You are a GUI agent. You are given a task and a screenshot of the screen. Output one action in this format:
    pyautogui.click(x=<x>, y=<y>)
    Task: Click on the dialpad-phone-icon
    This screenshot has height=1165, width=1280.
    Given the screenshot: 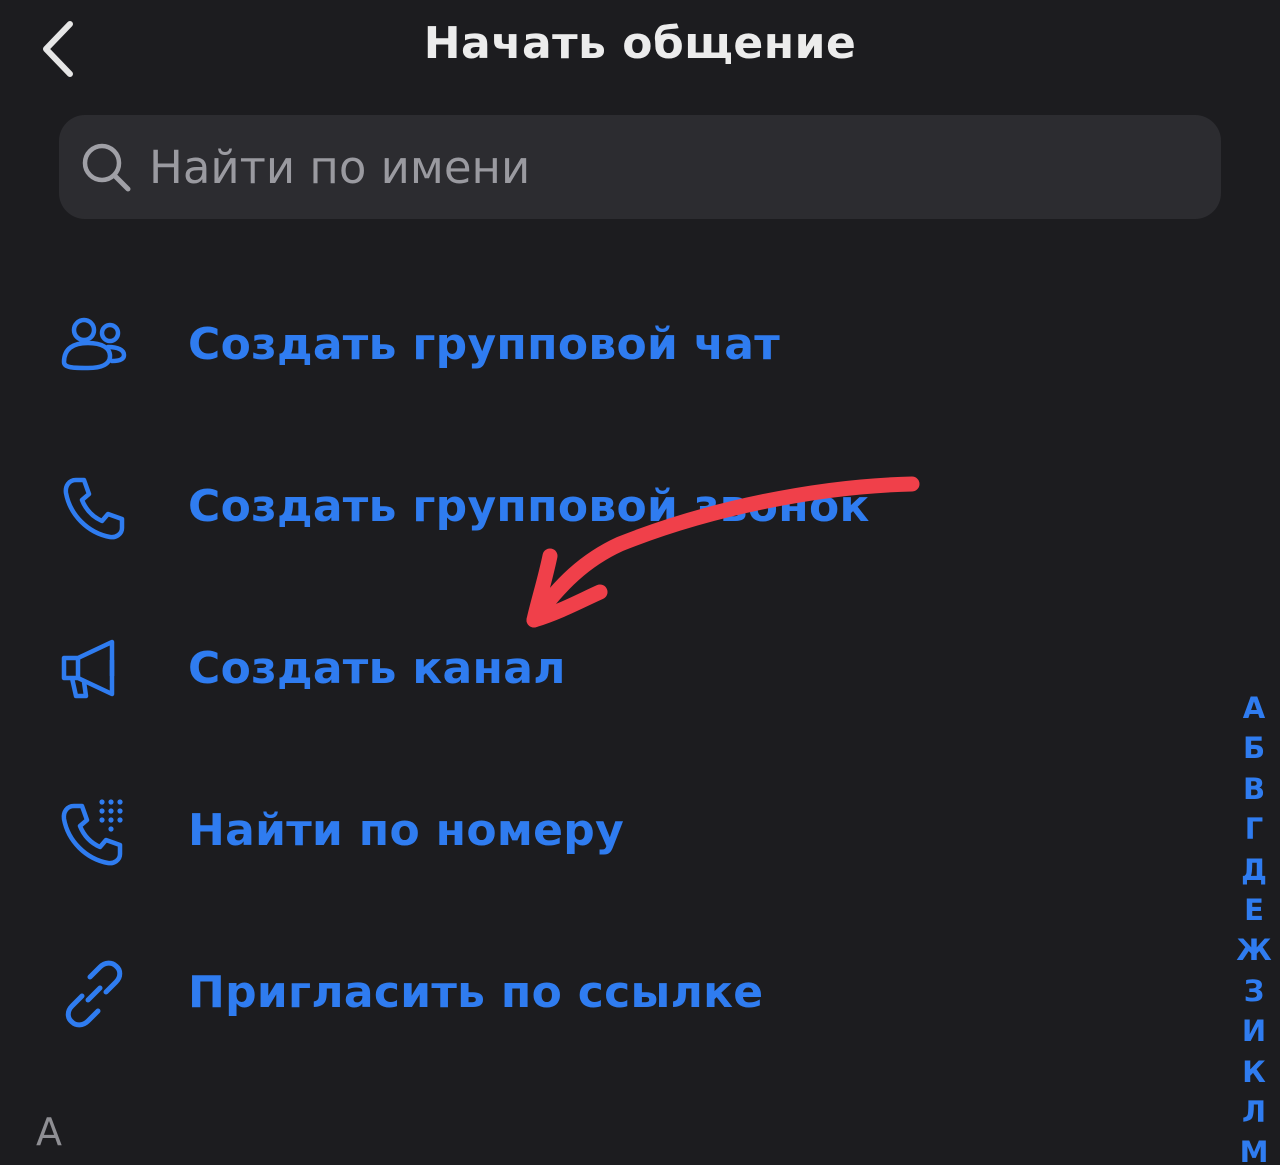 What is the action you would take?
    pyautogui.click(x=92, y=832)
    